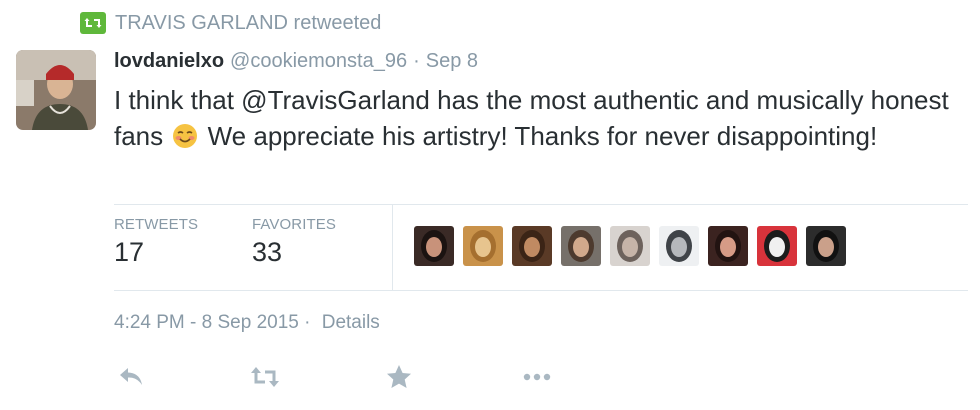 The image size is (980, 410). I want to click on stats-divider-vertical, so click(392, 247).